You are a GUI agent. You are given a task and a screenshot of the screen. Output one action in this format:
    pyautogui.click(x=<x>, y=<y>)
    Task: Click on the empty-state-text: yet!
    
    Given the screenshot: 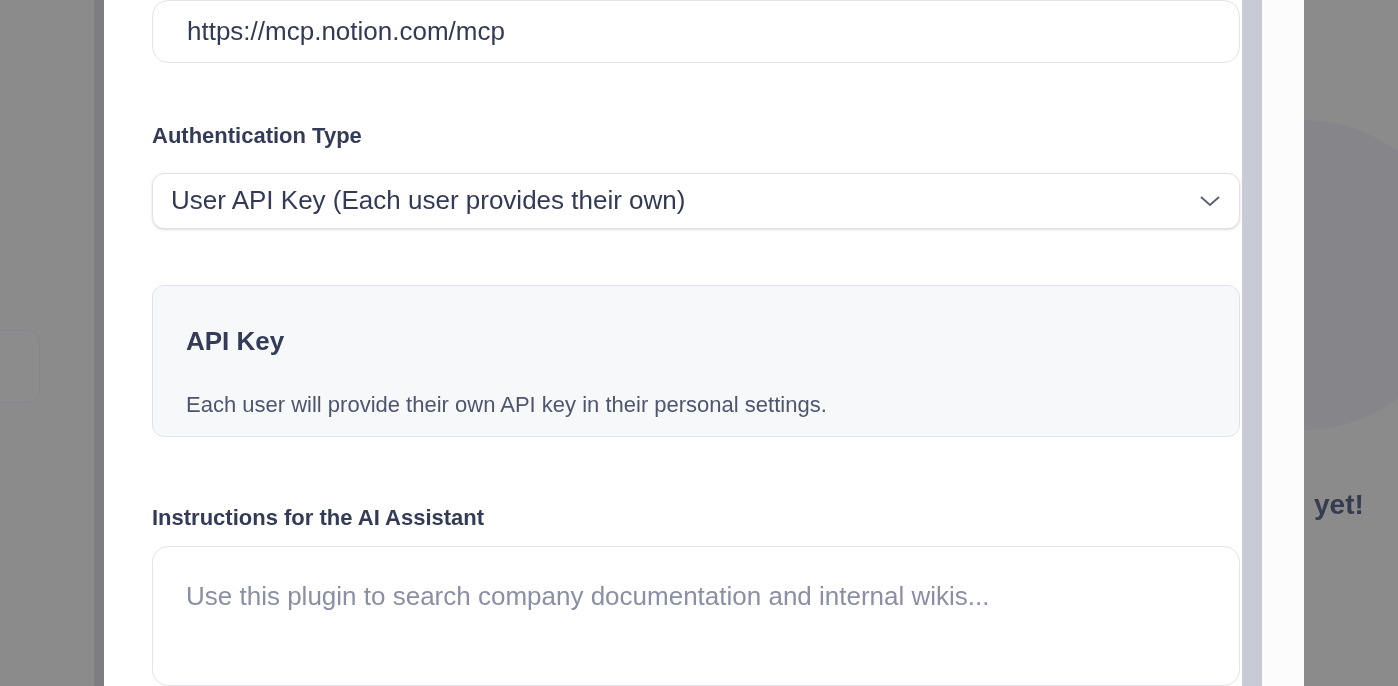 What is the action you would take?
    pyautogui.click(x=1339, y=505)
    